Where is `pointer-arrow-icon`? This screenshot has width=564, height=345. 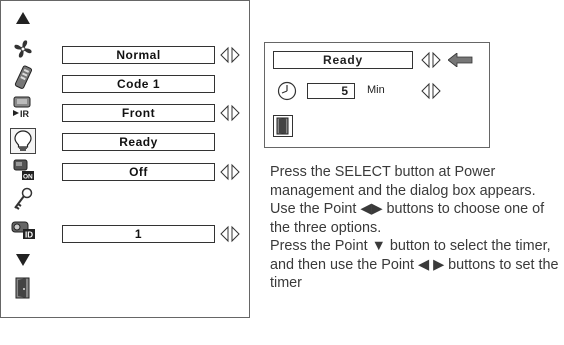 pointer-arrow-icon is located at coordinates (460, 60).